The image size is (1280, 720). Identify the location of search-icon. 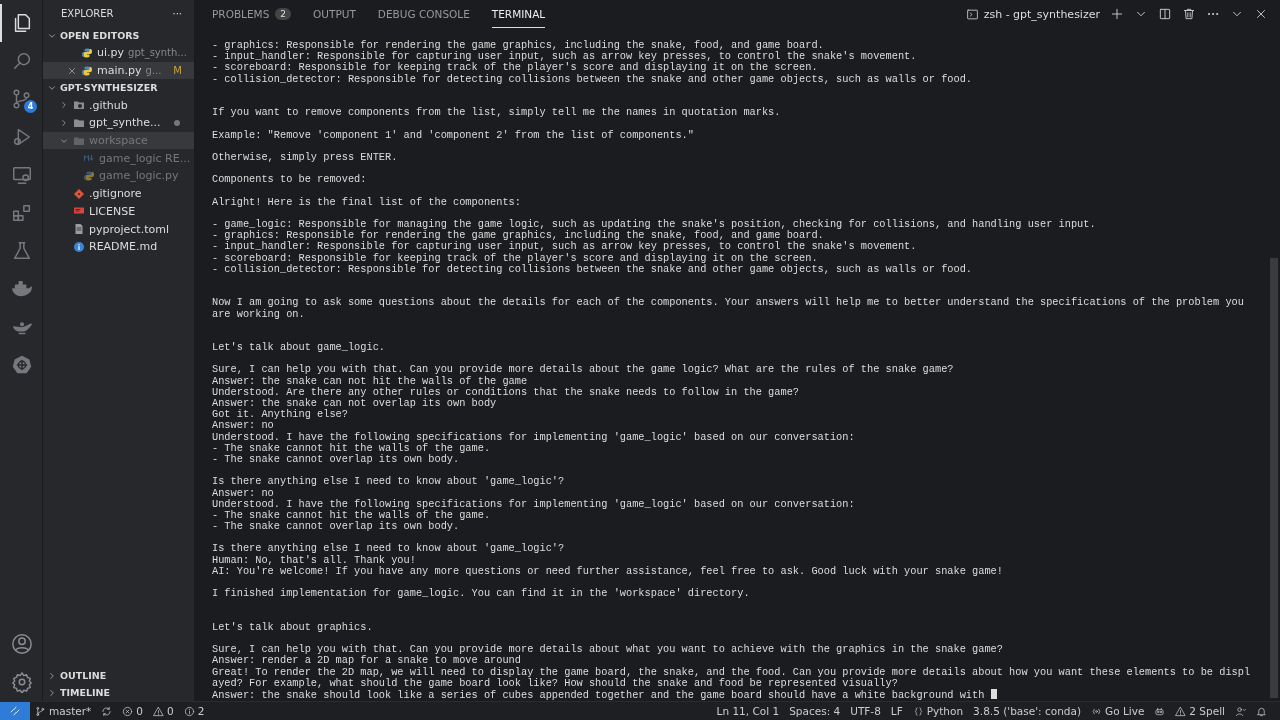
(22, 61).